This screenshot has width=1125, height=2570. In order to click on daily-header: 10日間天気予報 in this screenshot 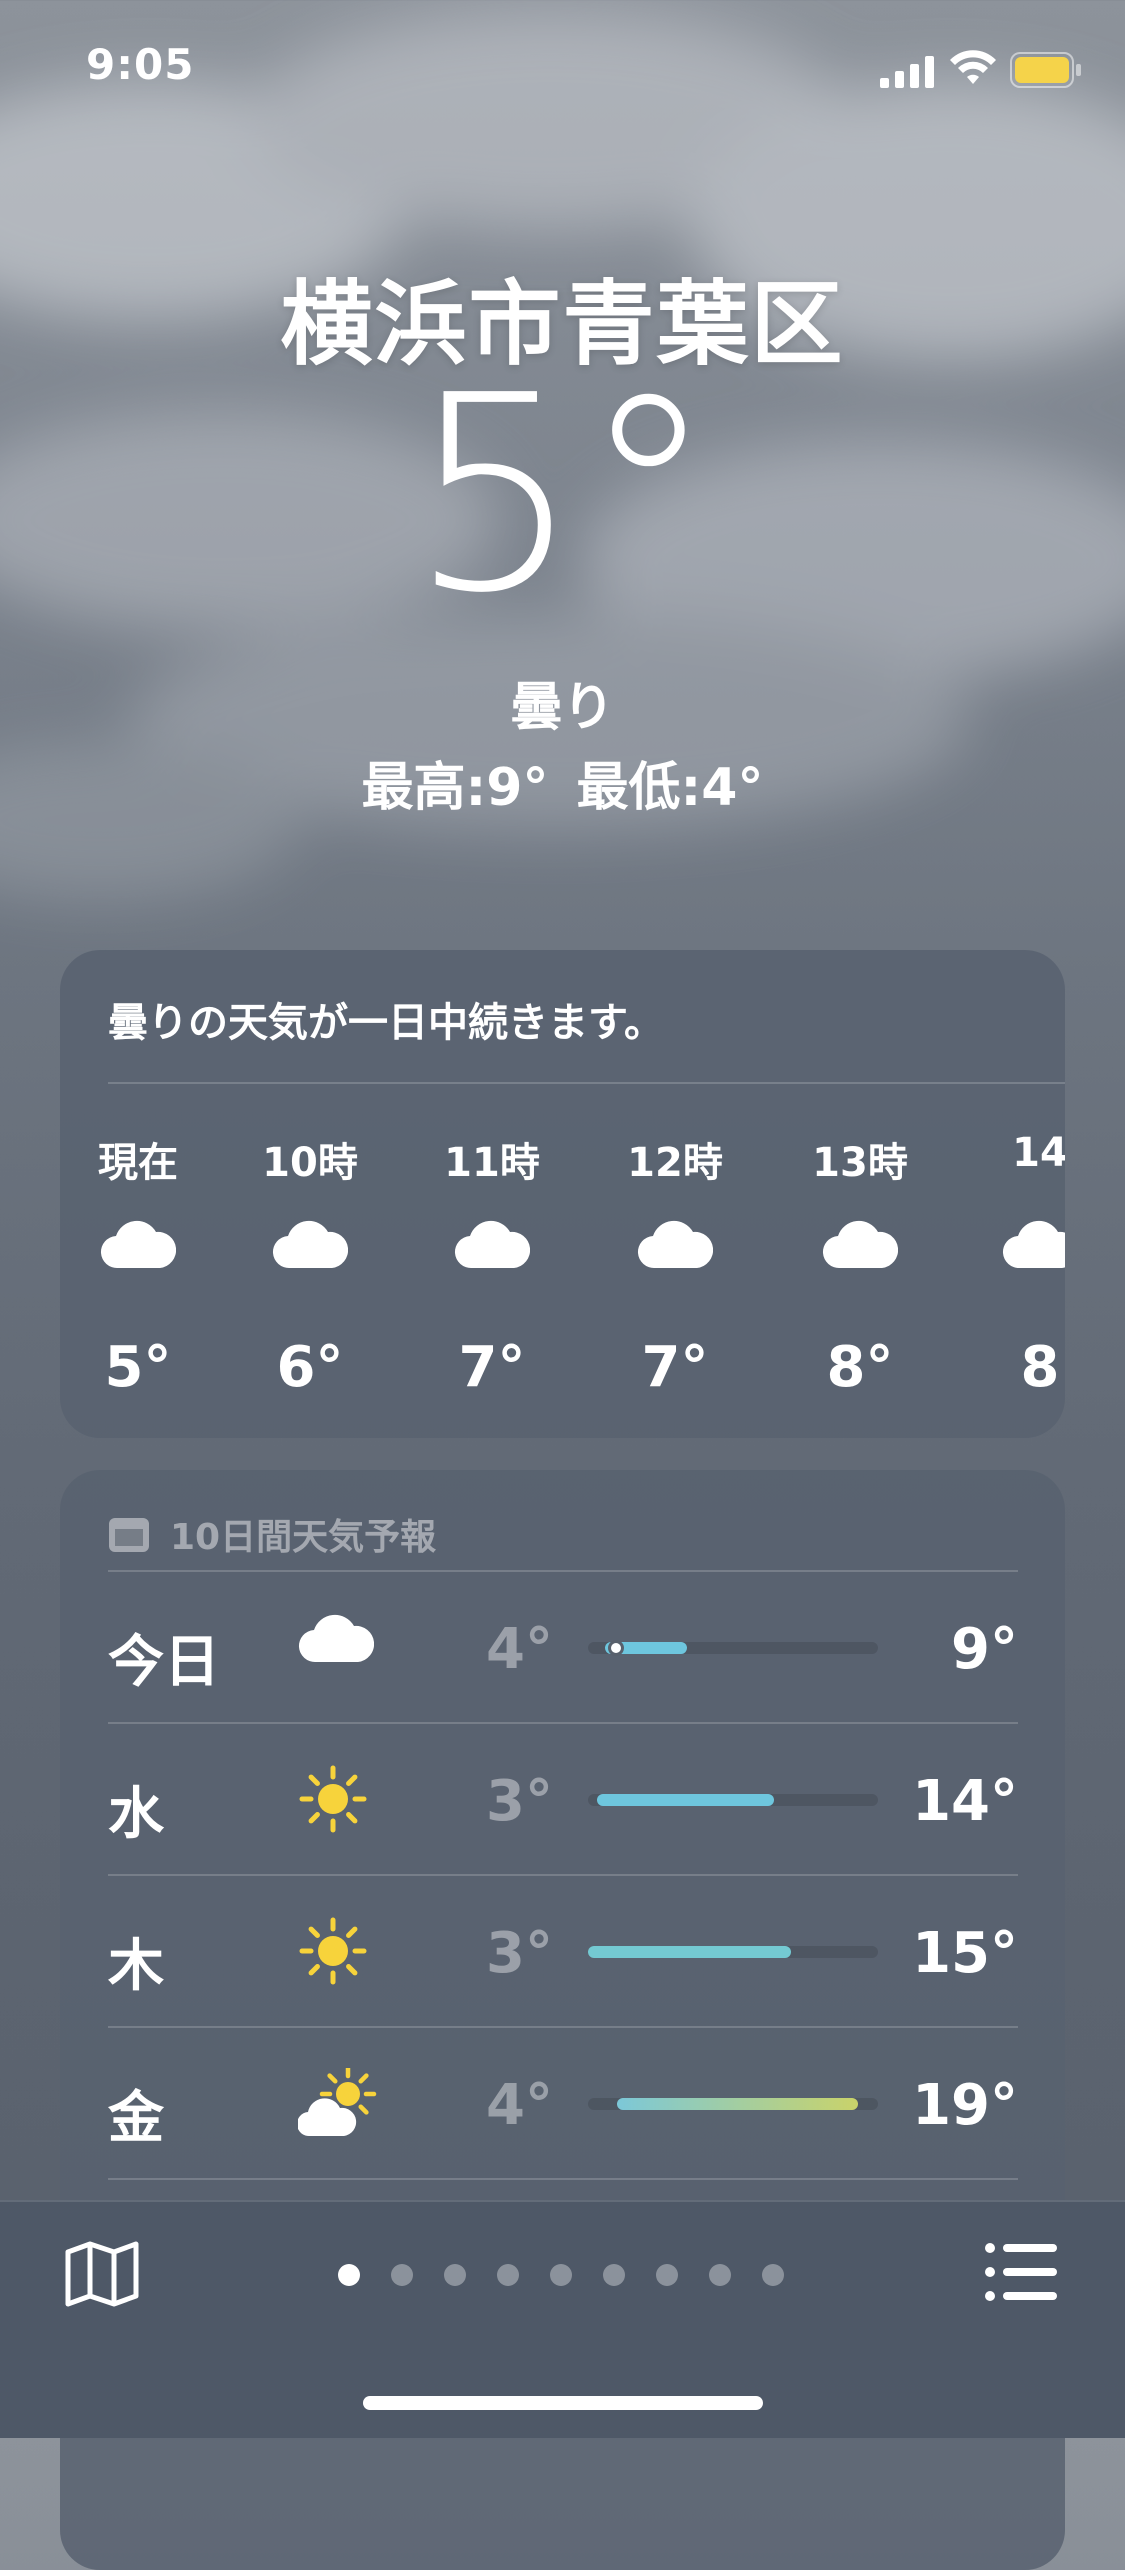, I will do `click(272, 1534)`.